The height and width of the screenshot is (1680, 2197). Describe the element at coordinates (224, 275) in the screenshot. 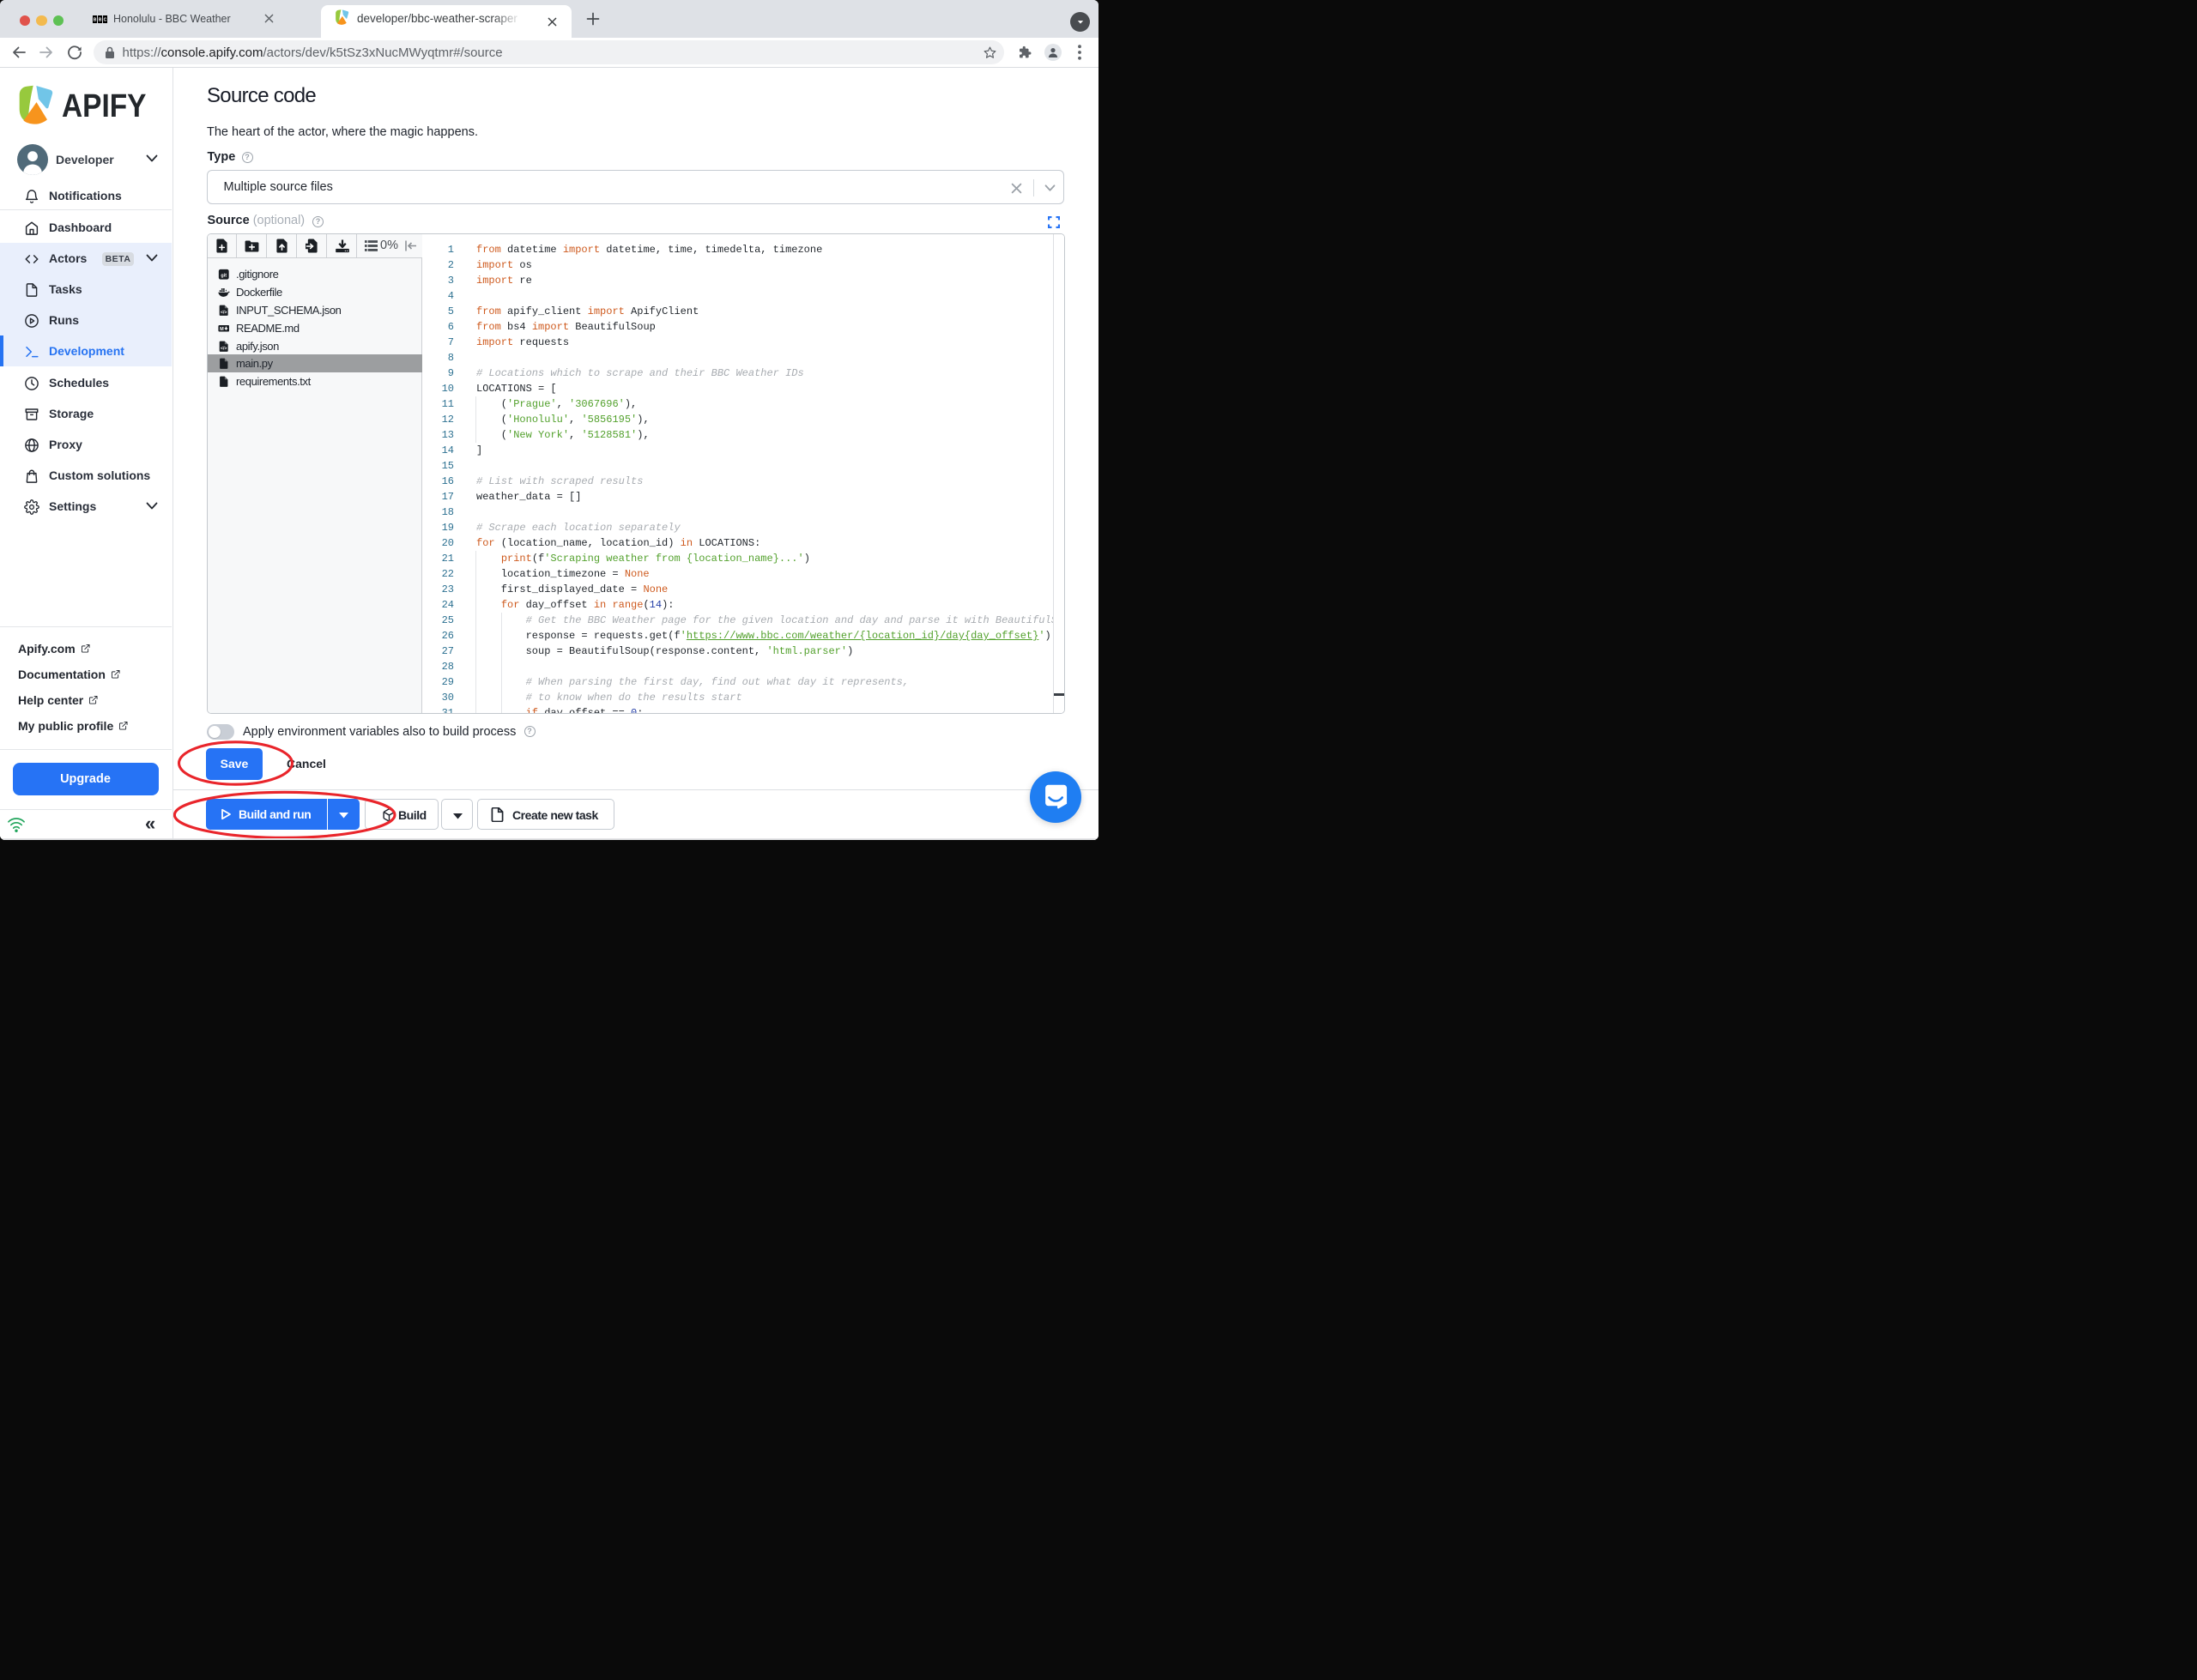

I see `svg-text: git` at that location.